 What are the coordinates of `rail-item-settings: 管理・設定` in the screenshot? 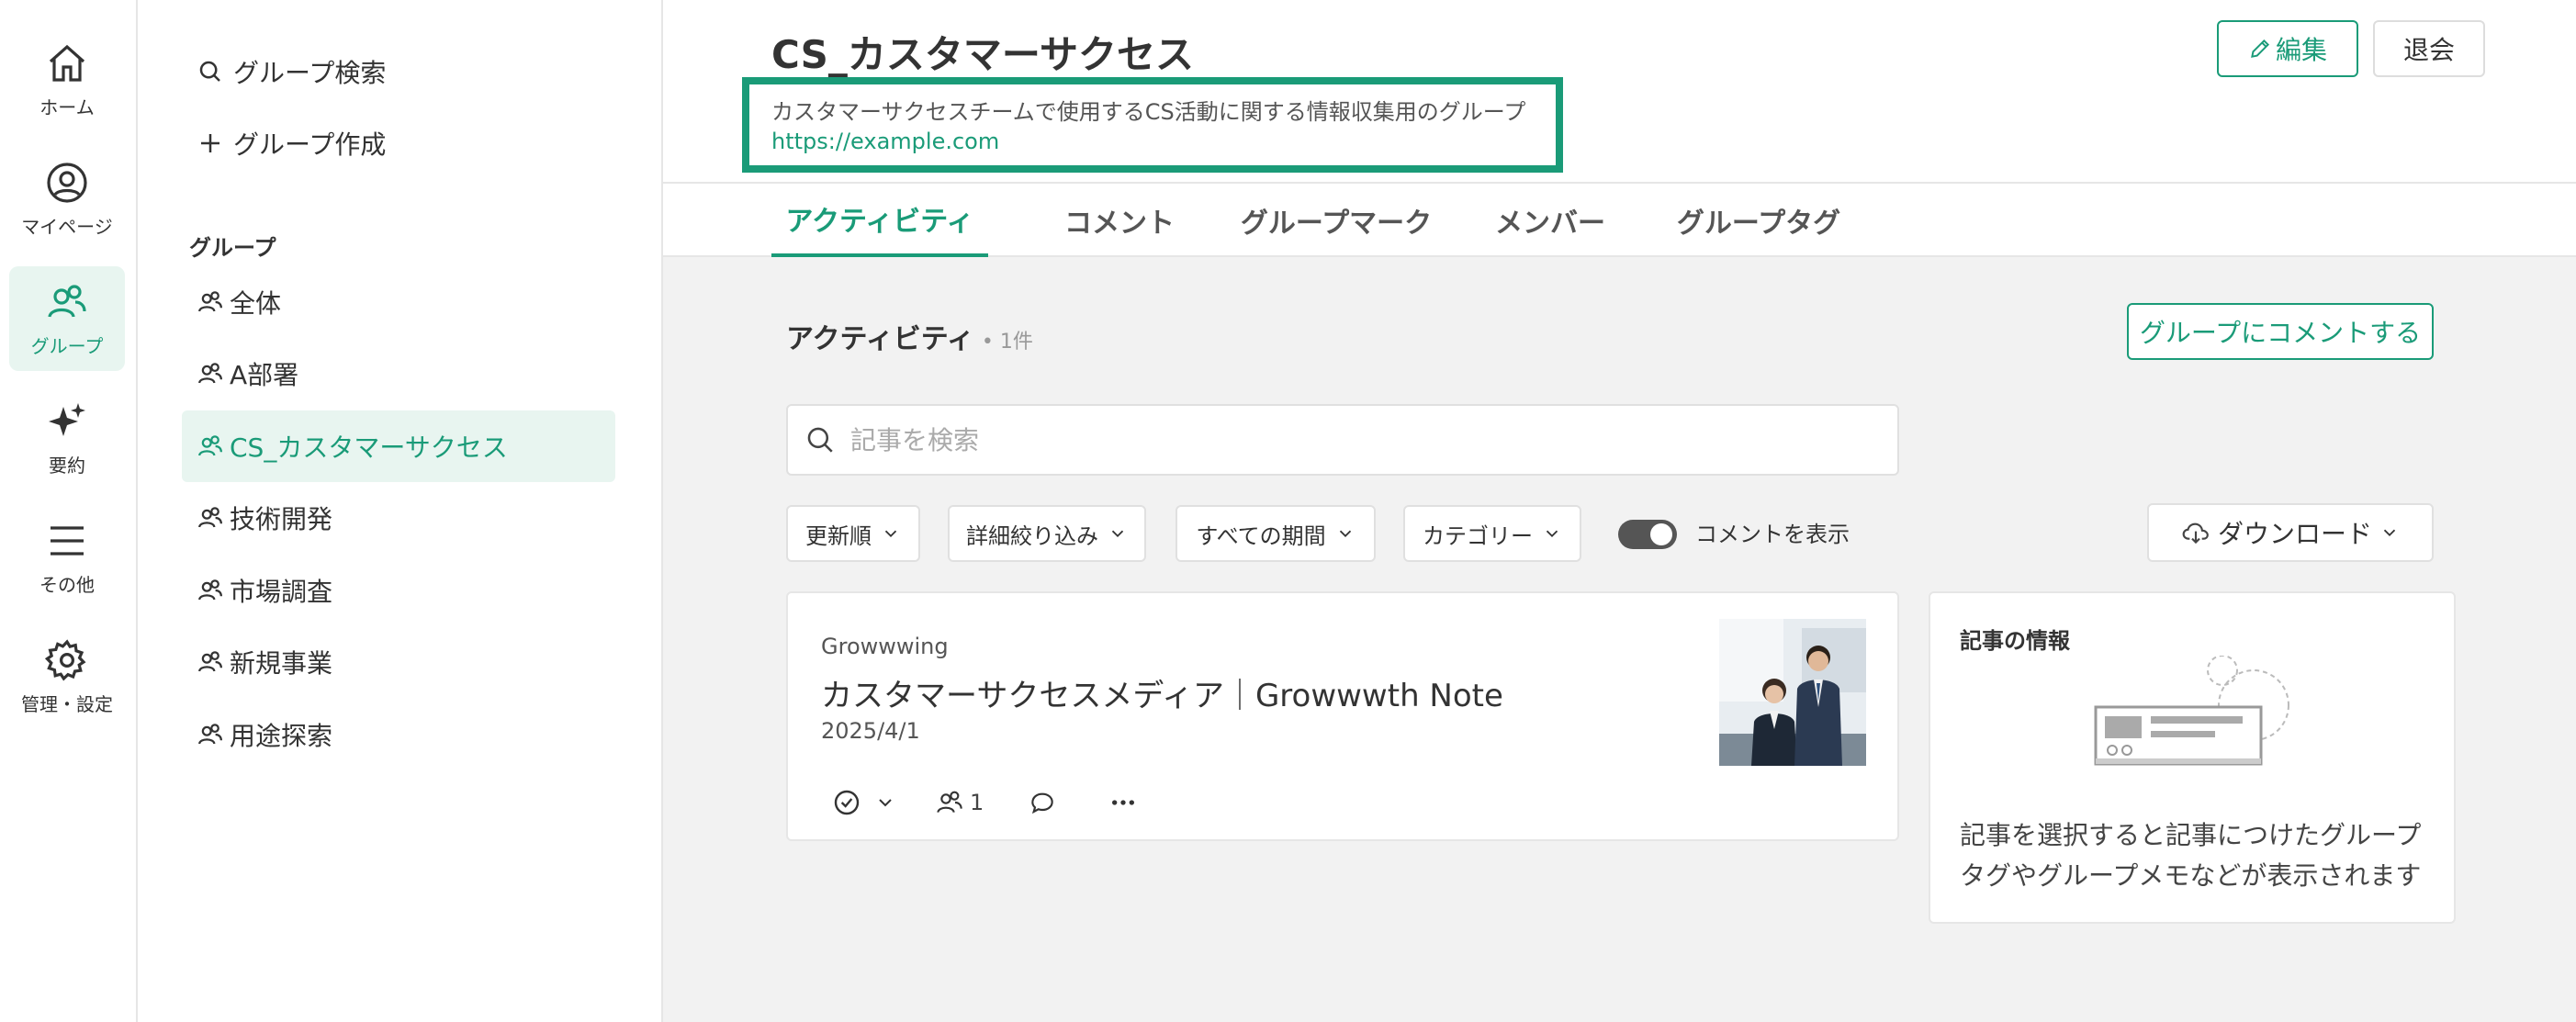 It's located at (67, 676).